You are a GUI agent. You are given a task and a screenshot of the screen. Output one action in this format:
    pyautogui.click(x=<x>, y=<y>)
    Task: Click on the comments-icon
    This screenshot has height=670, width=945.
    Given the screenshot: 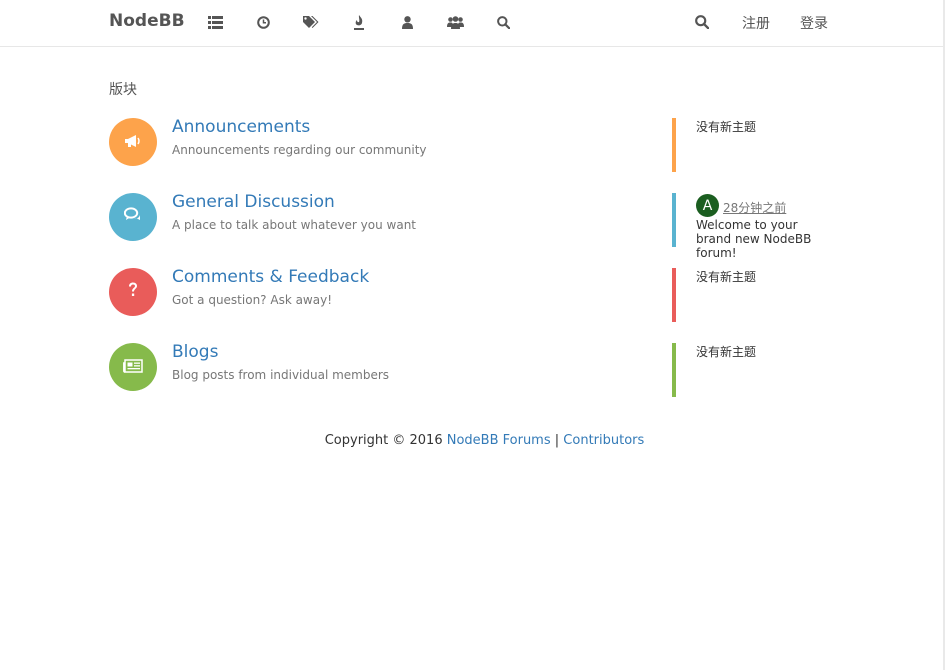 What is the action you would take?
    pyautogui.click(x=132, y=217)
    